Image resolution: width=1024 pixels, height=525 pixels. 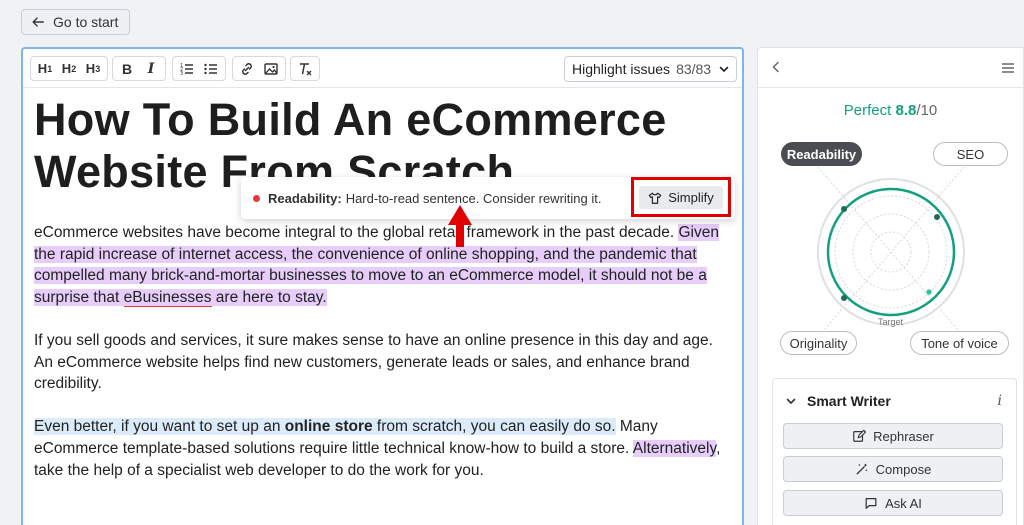 I want to click on rephraser-button: Rephraser, so click(x=893, y=436).